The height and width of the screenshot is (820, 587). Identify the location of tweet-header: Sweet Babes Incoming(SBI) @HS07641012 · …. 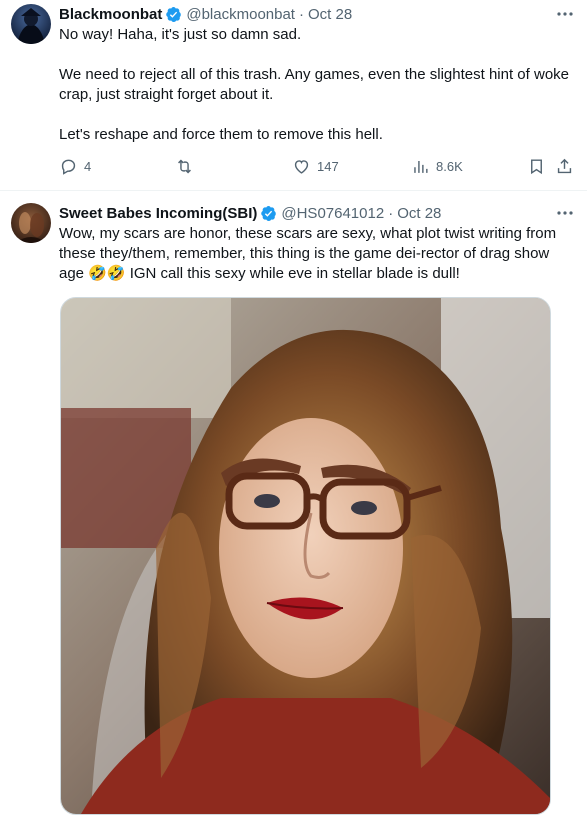
(250, 213).